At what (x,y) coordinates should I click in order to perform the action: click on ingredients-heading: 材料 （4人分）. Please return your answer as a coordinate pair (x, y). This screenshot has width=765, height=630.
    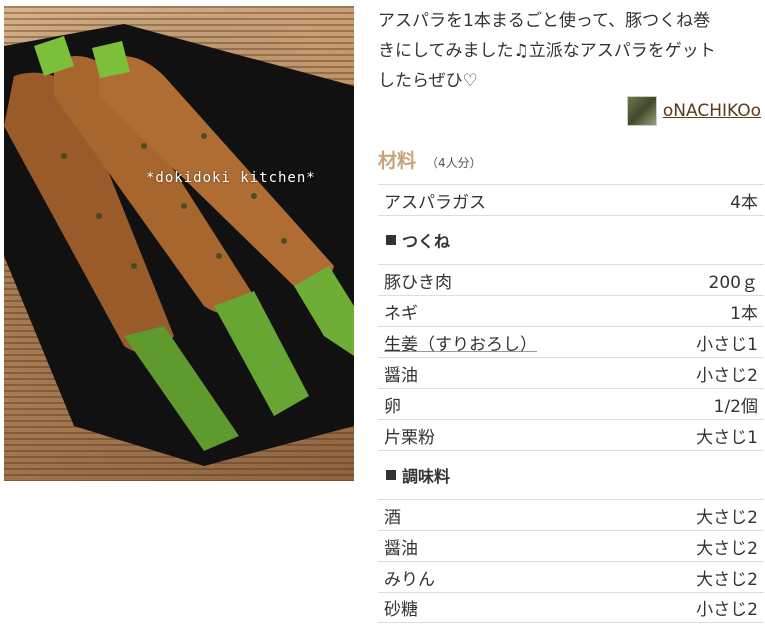
    Looking at the image, I should click on (430, 159).